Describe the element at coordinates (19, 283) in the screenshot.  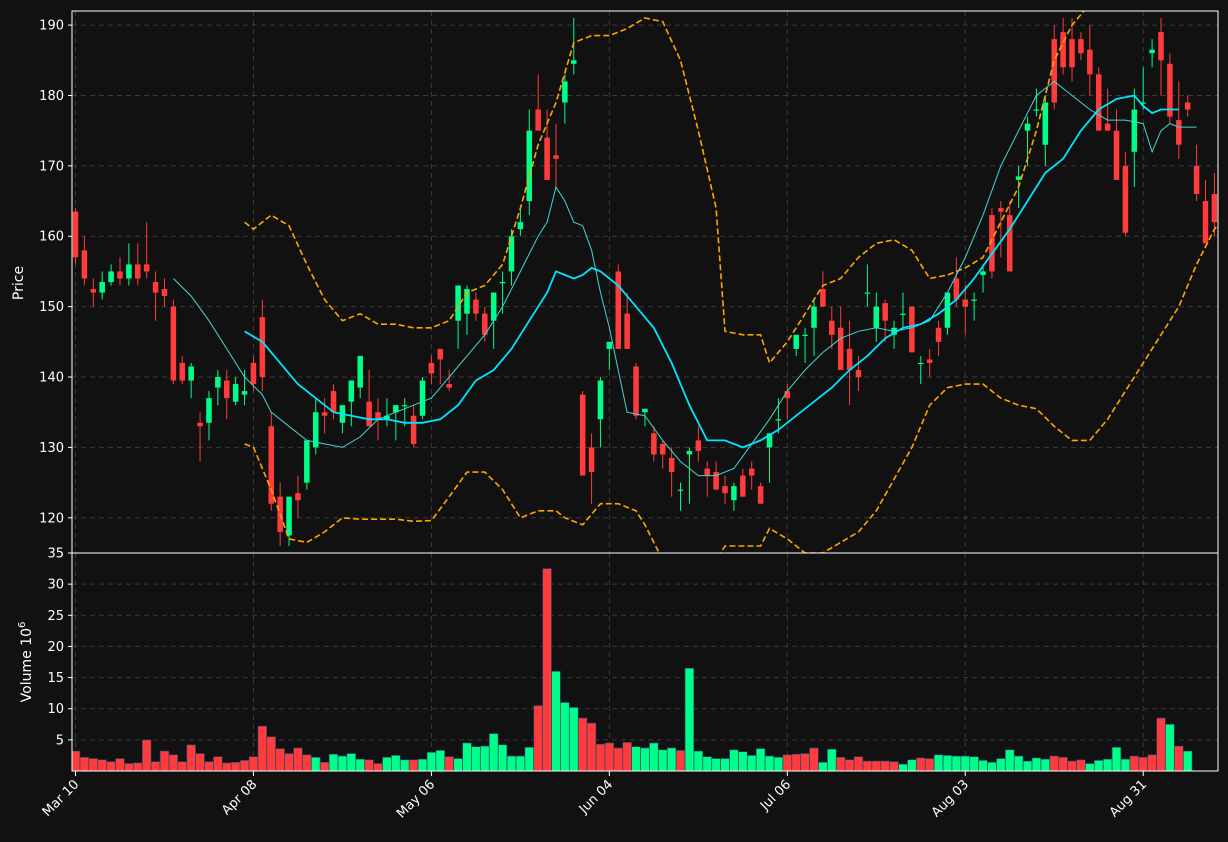
I see `price-y-axis-label: Price` at that location.